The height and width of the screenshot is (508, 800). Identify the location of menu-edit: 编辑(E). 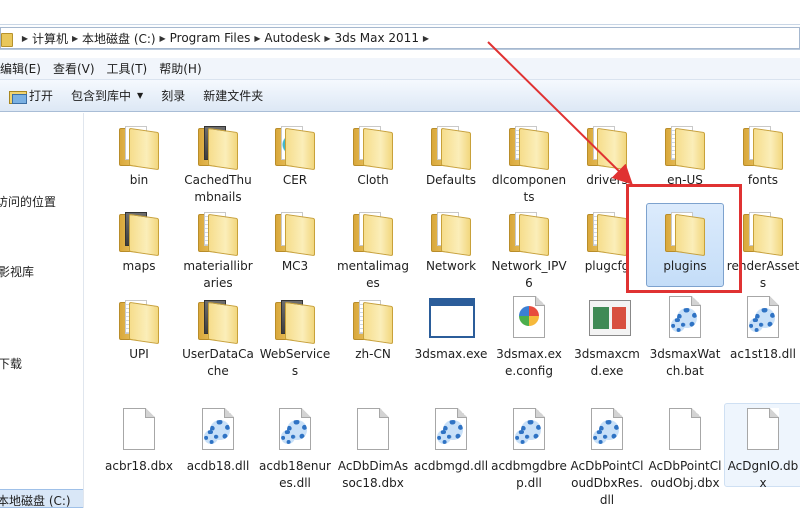
(23, 68).